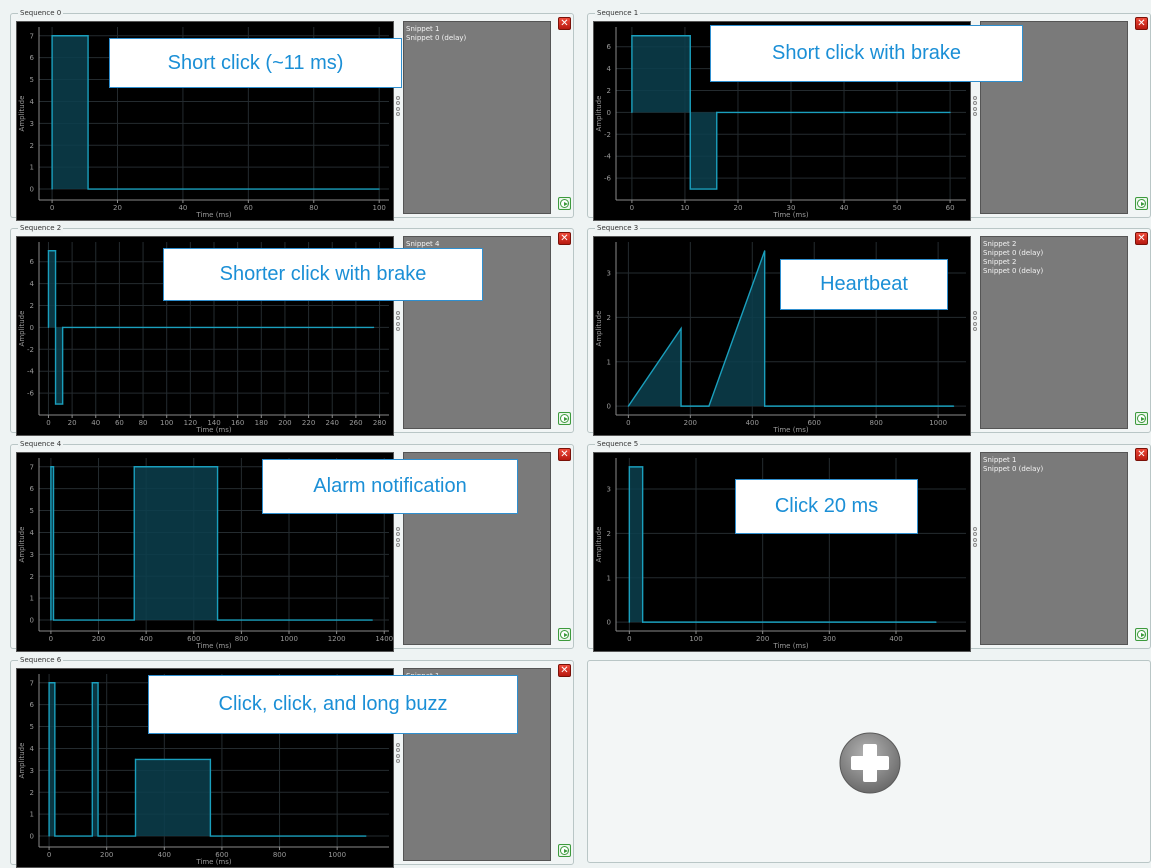 The width and height of the screenshot is (1151, 868). What do you see at coordinates (261, 423) in the screenshot?
I see `x-tick-label: 180` at bounding box center [261, 423].